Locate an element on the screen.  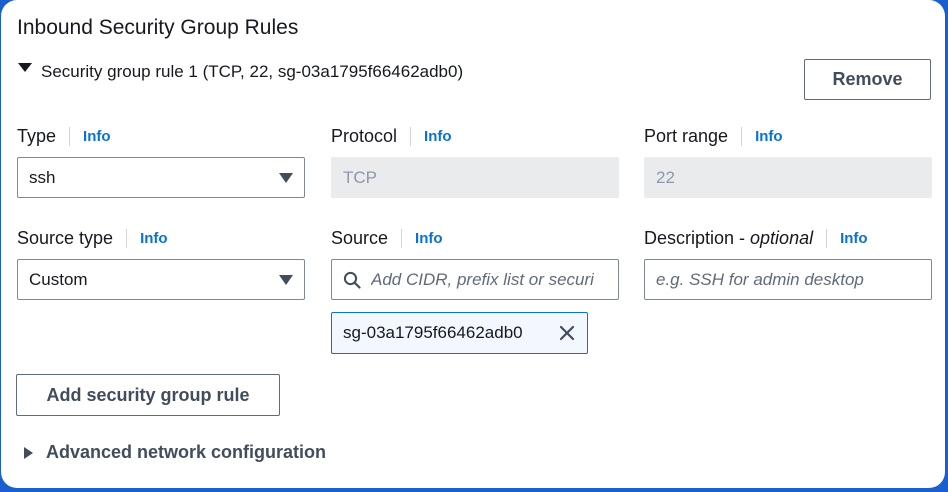
port-range-label: Port range is located at coordinates (686, 136).